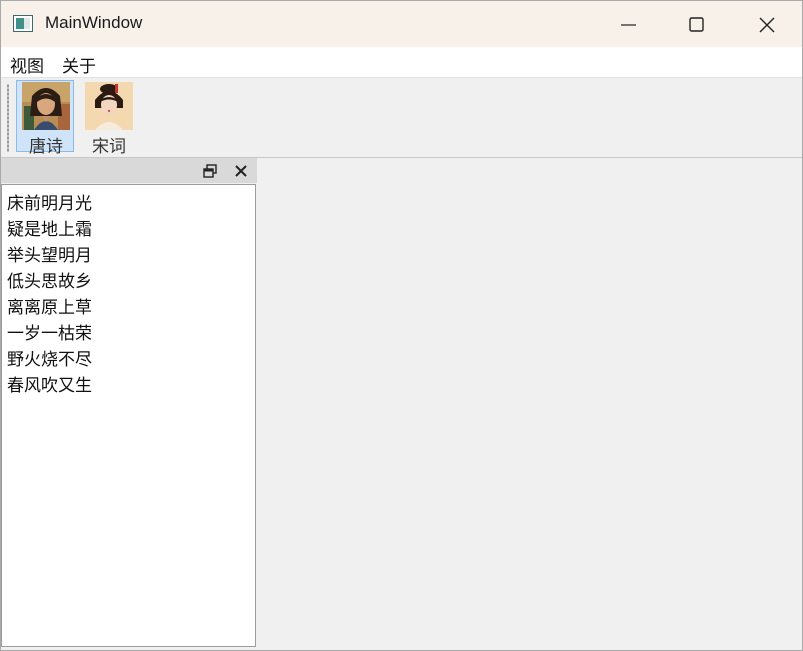 This screenshot has height=651, width=803. Describe the element at coordinates (401, 24) in the screenshot. I see `title-bar: MainWindow` at that location.